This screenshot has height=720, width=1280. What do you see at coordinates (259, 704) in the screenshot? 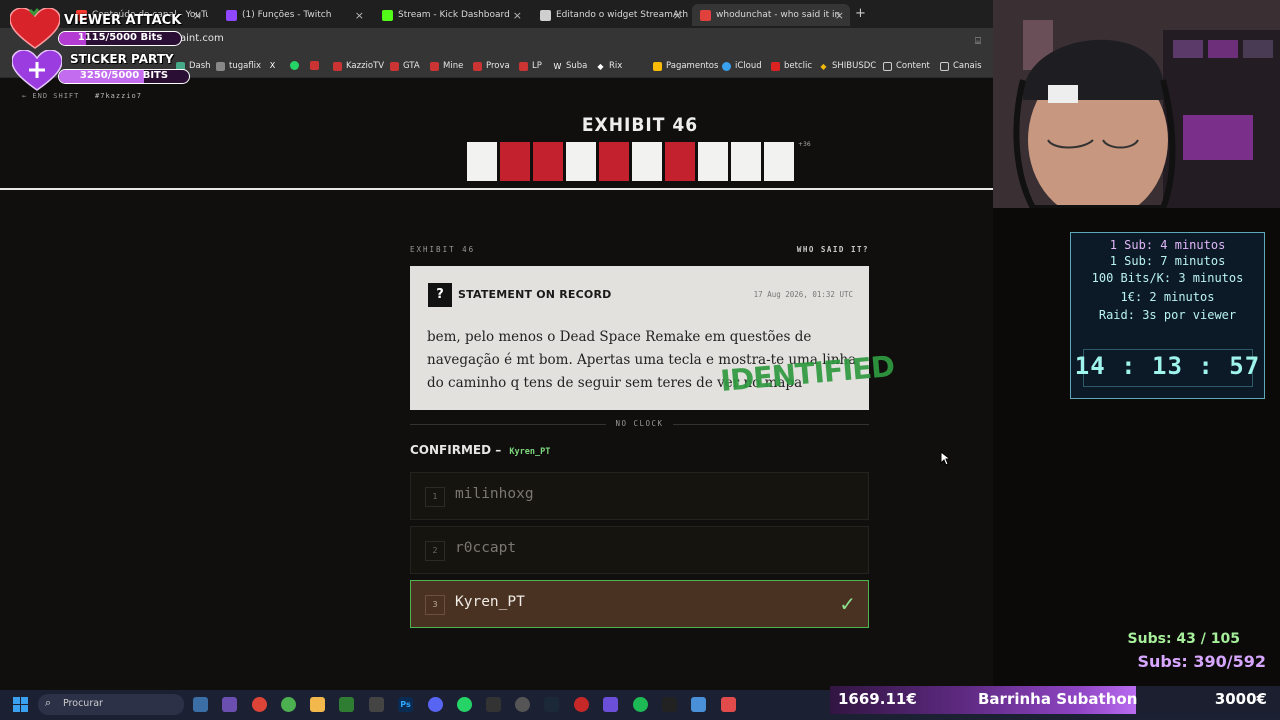
I see `chrome-icon` at bounding box center [259, 704].